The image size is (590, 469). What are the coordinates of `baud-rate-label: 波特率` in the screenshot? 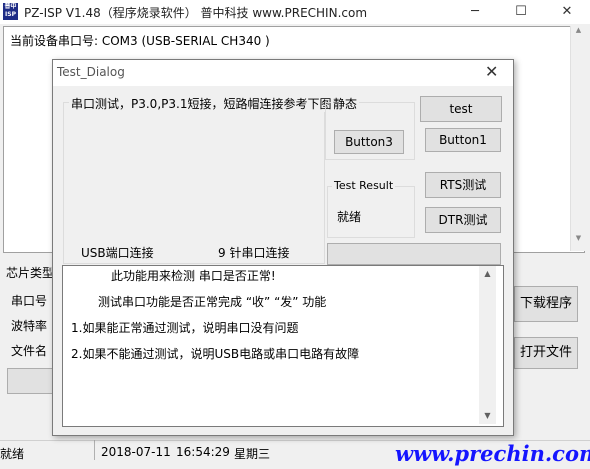 It's located at (29, 326).